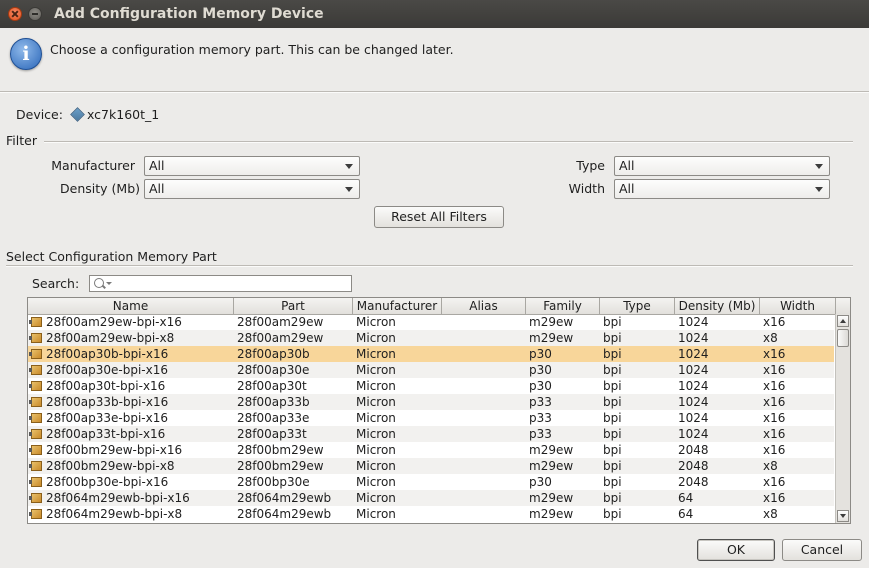  Describe the element at coordinates (822, 550) in the screenshot. I see `cancel-button: Cancel` at that location.